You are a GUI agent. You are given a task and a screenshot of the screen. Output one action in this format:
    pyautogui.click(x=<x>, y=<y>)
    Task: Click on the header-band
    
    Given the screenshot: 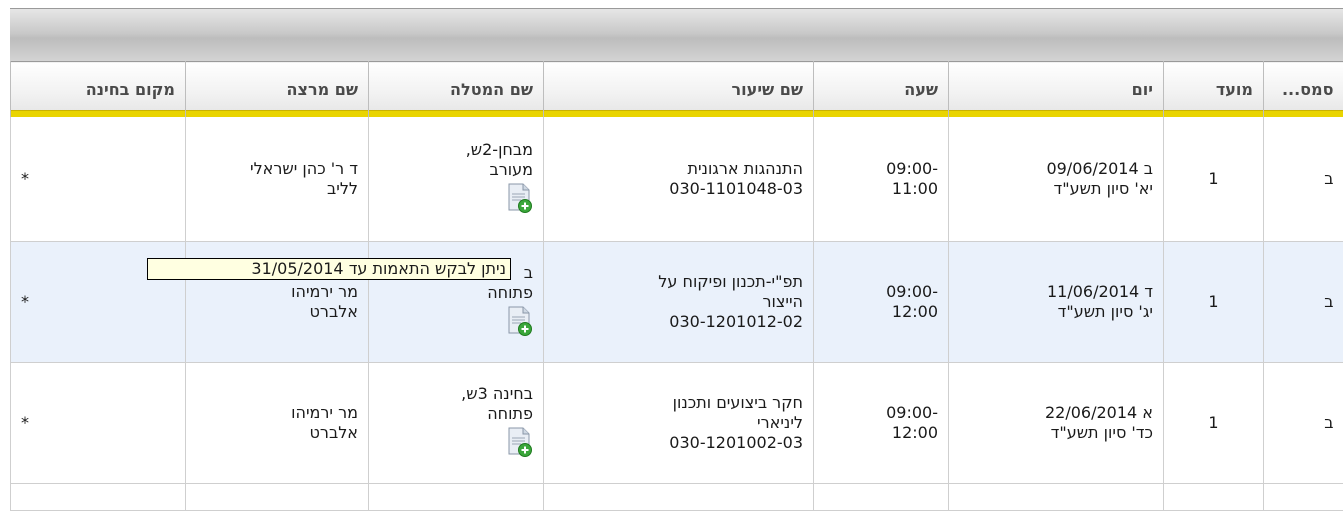 What is the action you would take?
    pyautogui.click(x=676, y=35)
    